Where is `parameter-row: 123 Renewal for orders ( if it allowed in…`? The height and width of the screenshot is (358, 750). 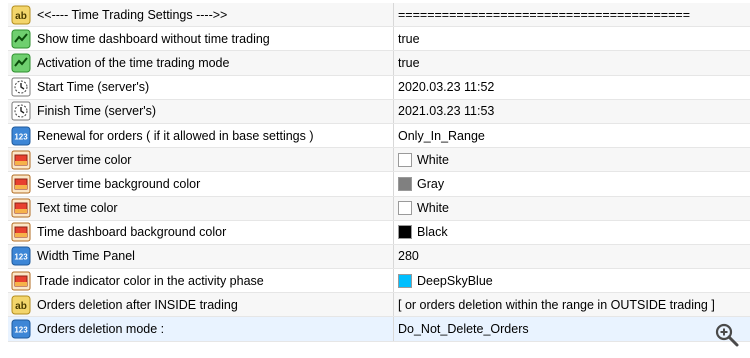 parameter-row: 123 Renewal for orders ( if it allowed in… is located at coordinates (379, 136).